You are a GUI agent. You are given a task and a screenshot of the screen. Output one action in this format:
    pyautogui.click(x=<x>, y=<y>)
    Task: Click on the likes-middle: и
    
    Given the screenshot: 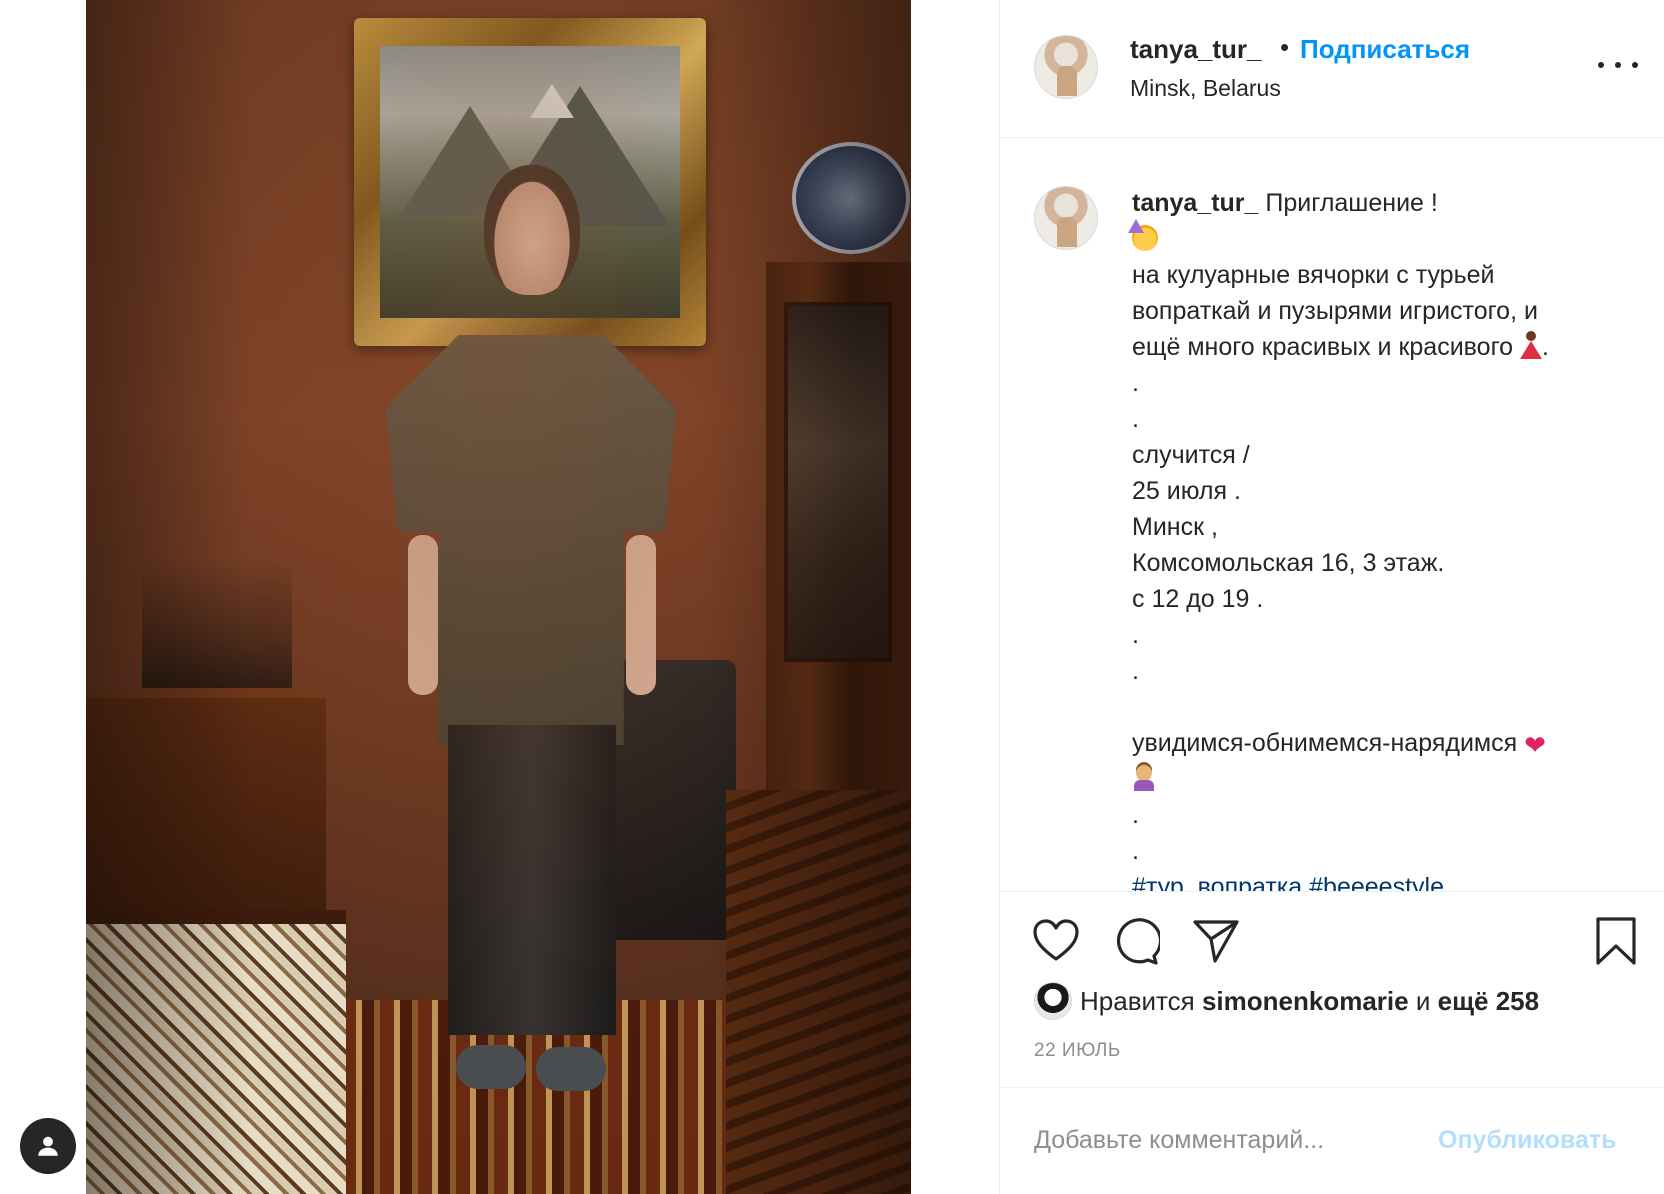 What is the action you would take?
    pyautogui.click(x=1423, y=1000)
    